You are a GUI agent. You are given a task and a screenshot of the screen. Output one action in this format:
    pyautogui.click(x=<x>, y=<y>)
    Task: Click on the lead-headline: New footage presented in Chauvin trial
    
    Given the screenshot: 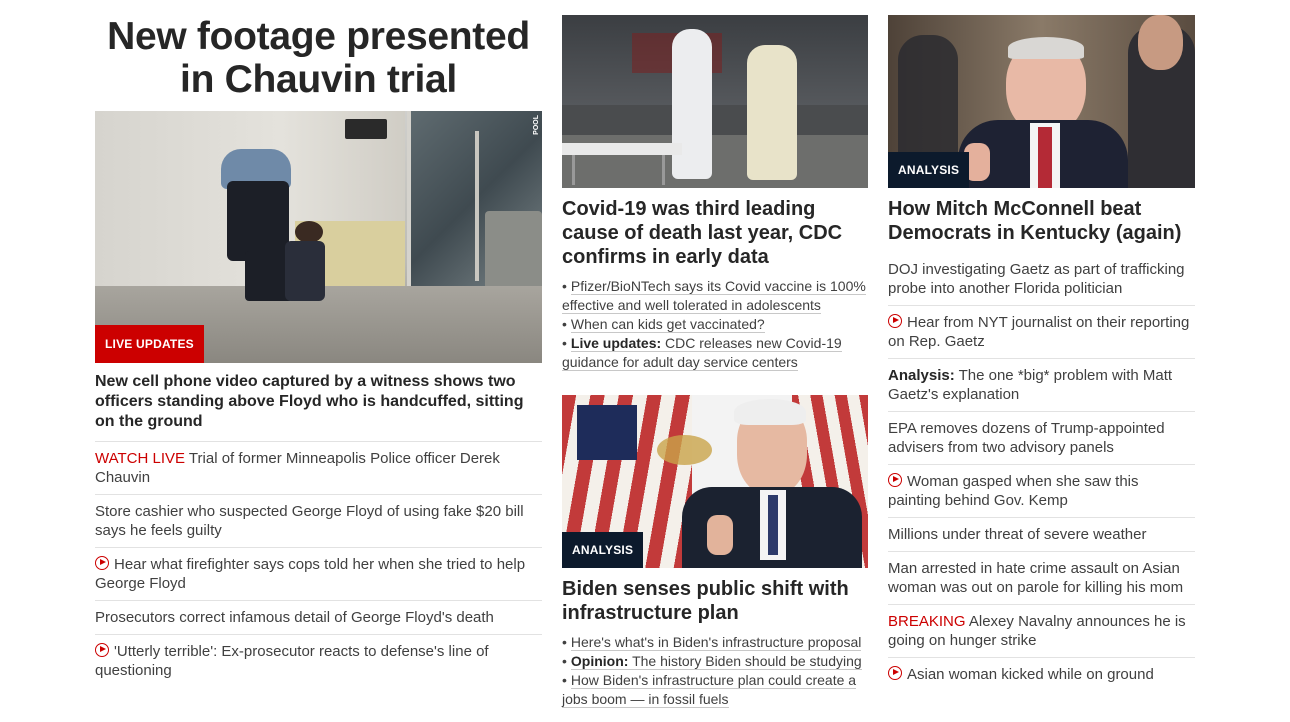 What is the action you would take?
    pyautogui.click(x=318, y=58)
    